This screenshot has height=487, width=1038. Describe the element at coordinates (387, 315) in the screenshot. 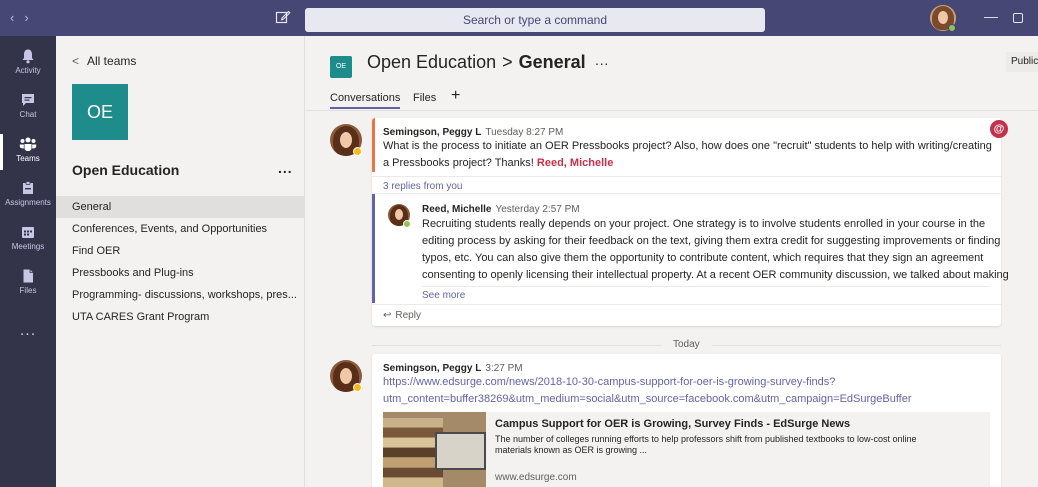

I see `reply-arrow-icon: ↩` at that location.